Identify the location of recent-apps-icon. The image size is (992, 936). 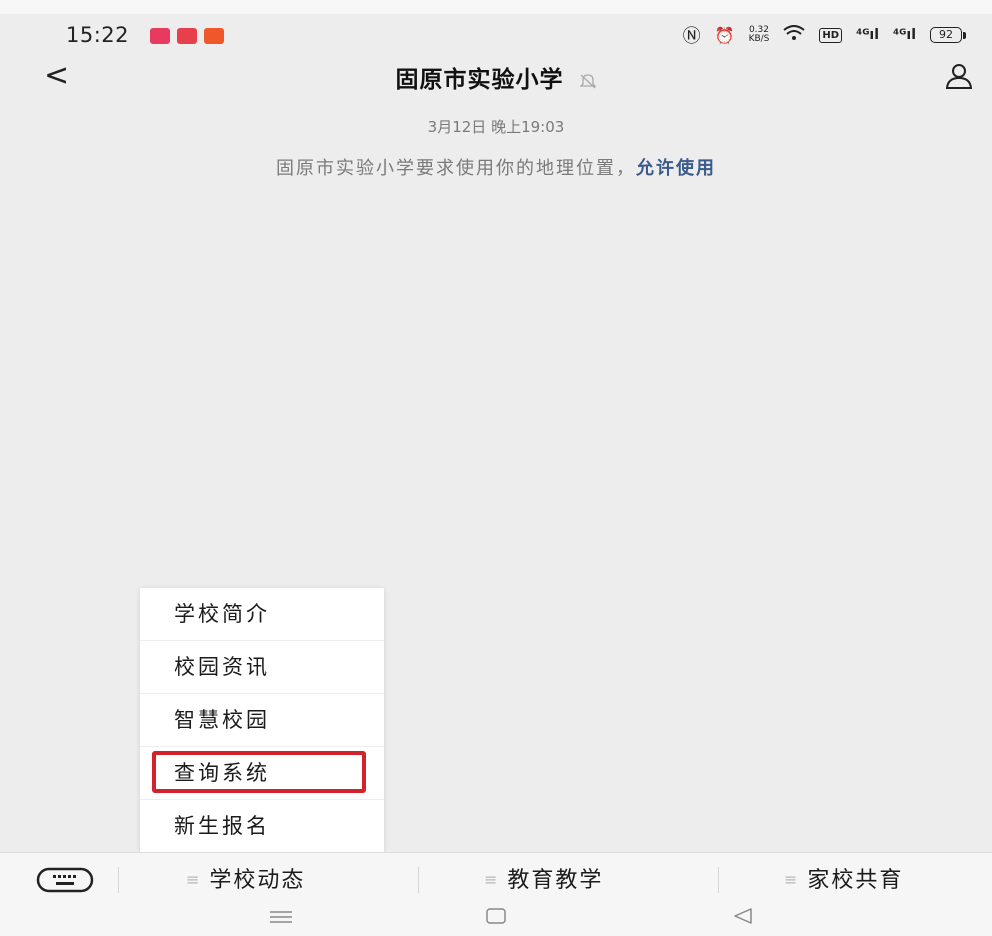
(281, 917).